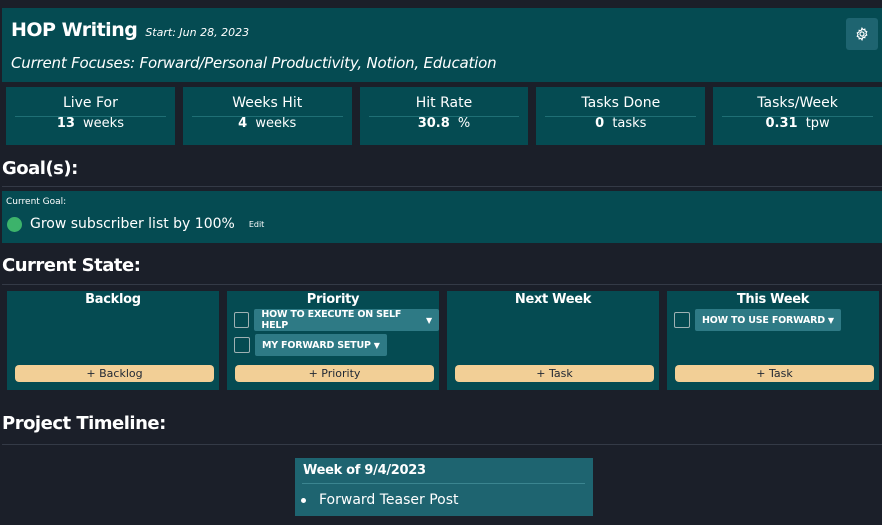 This screenshot has height=525, width=882. I want to click on stat-label: Tasks/Week, so click(797, 103).